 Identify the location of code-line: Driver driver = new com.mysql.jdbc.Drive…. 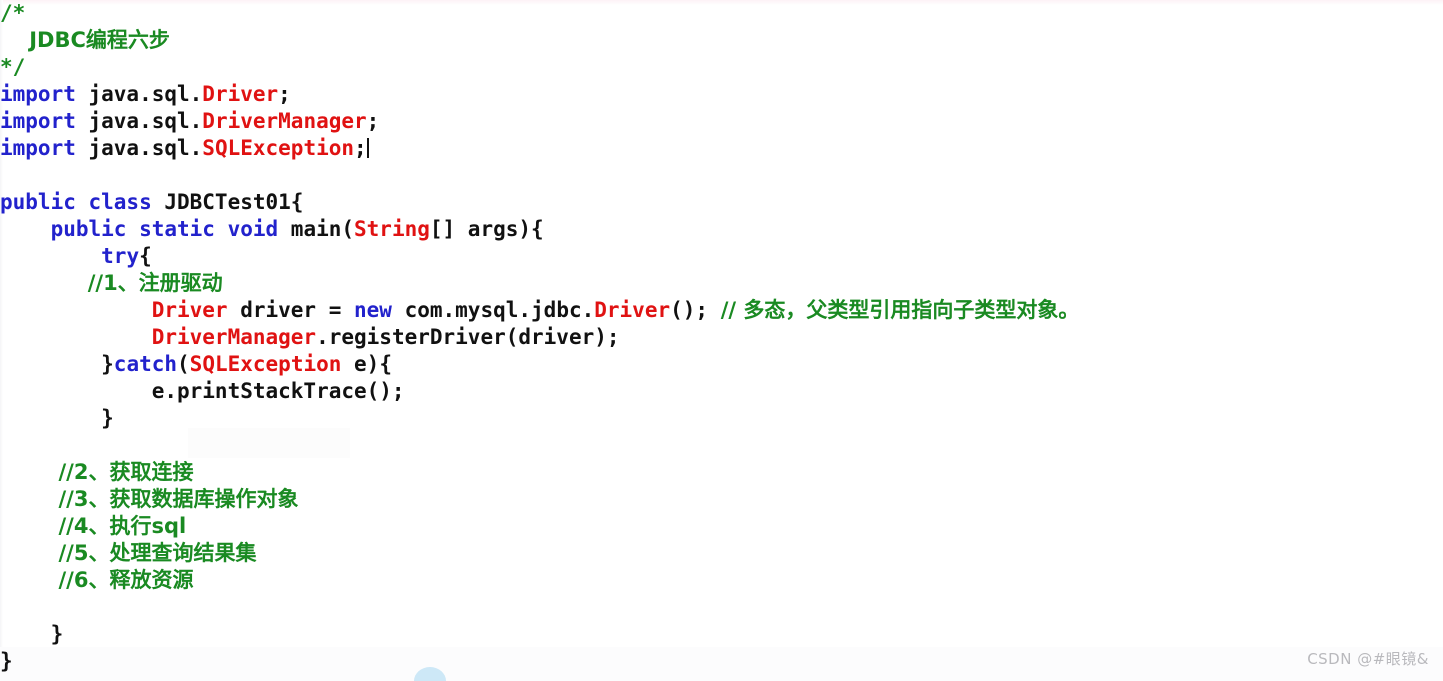
(721, 310).